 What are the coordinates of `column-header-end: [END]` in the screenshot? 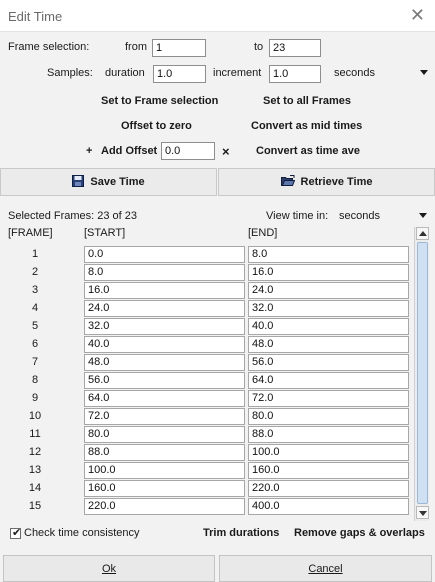 It's located at (263, 233).